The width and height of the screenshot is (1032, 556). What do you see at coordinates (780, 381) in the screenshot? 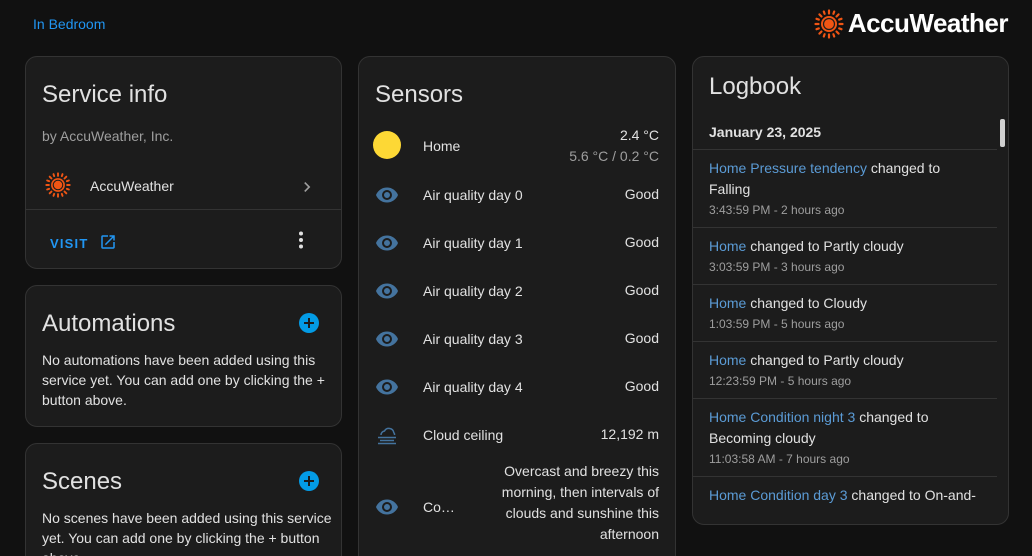
I see `log-time: 12:23:59 PM - 5 hours ago` at bounding box center [780, 381].